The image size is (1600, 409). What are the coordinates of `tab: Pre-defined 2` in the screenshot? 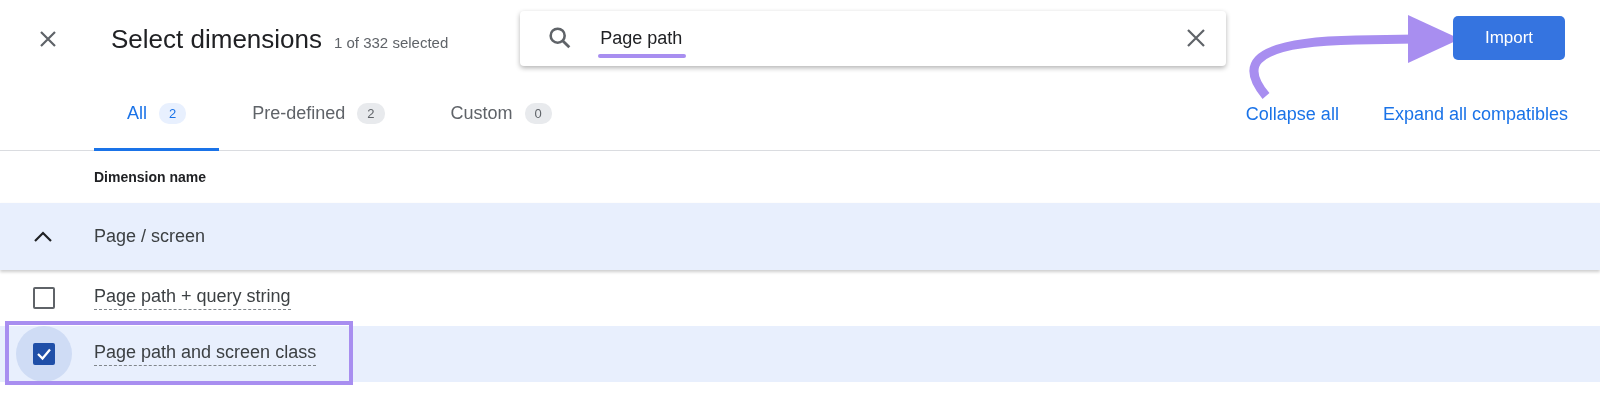 It's located at (318, 114).